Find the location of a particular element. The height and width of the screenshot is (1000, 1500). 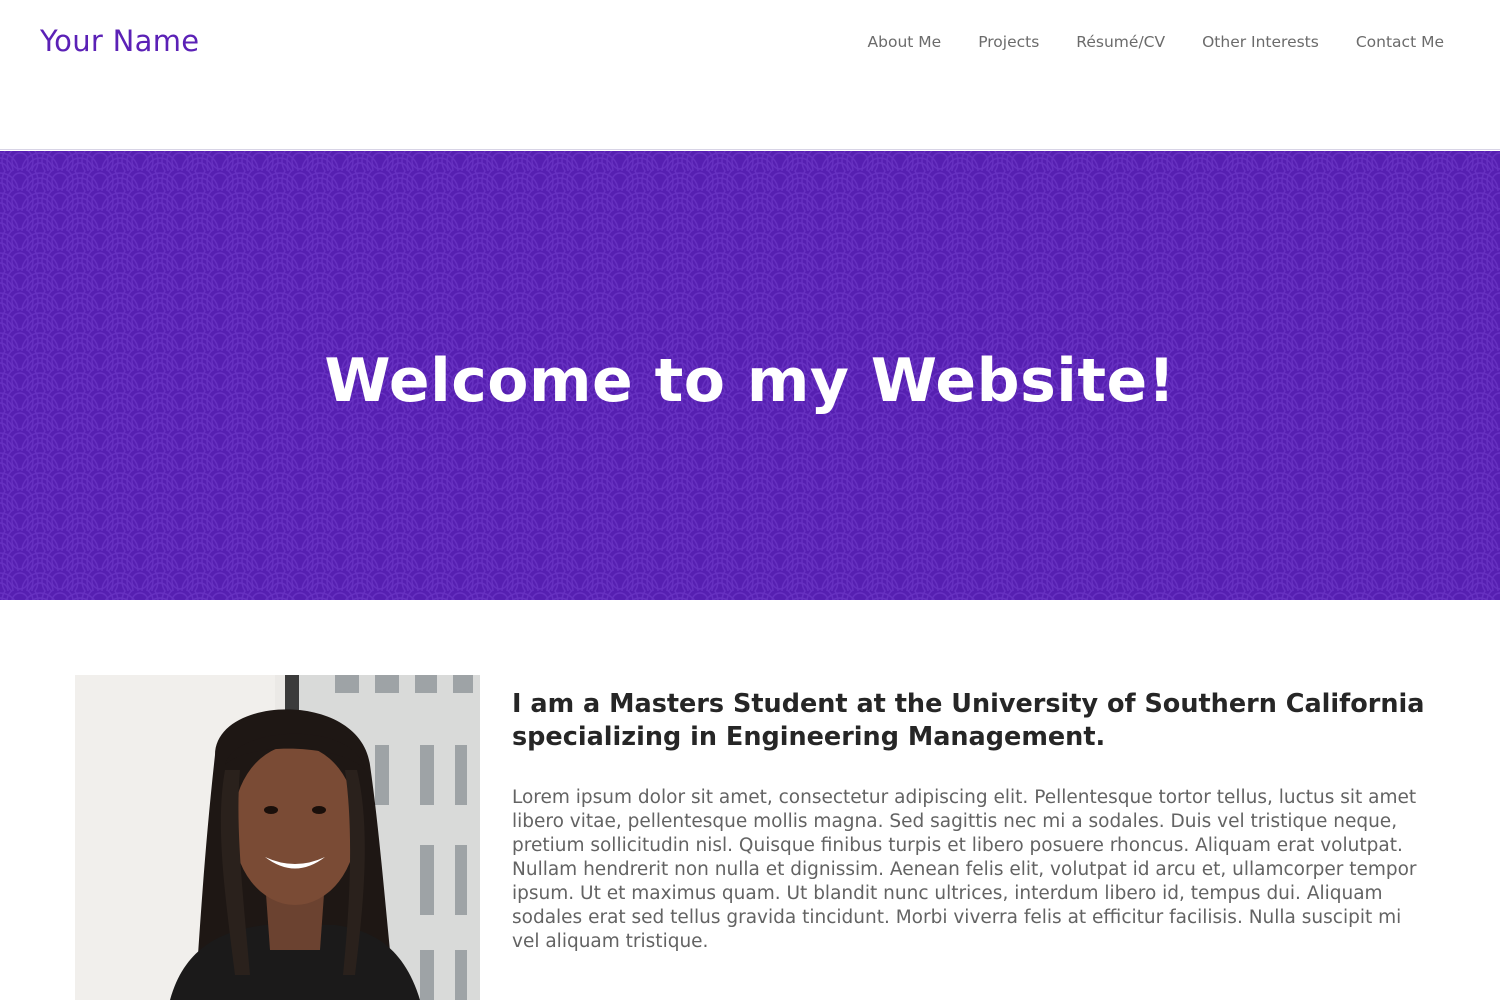

portrait-image is located at coordinates (277, 837).